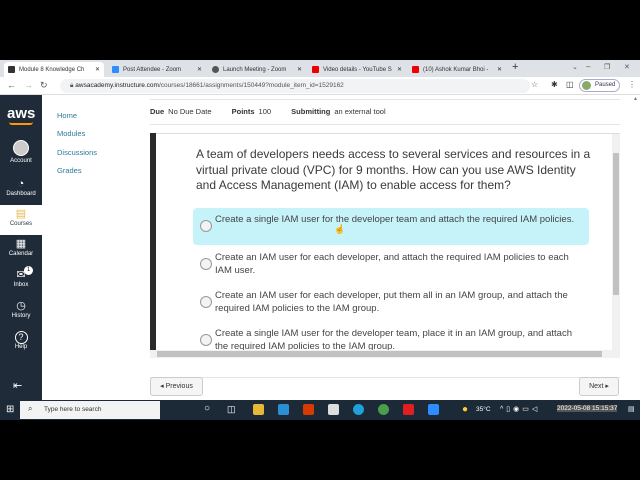 This screenshot has height=480, width=640. I want to click on tab-video-details: Video details - YouTube S ✕, so click(357, 69).